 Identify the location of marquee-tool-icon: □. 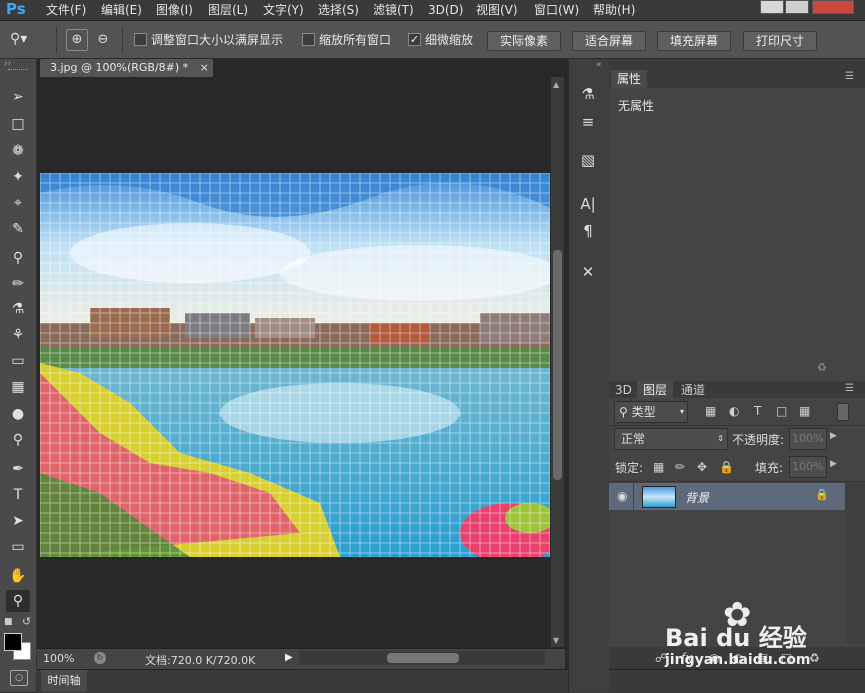
(18, 124).